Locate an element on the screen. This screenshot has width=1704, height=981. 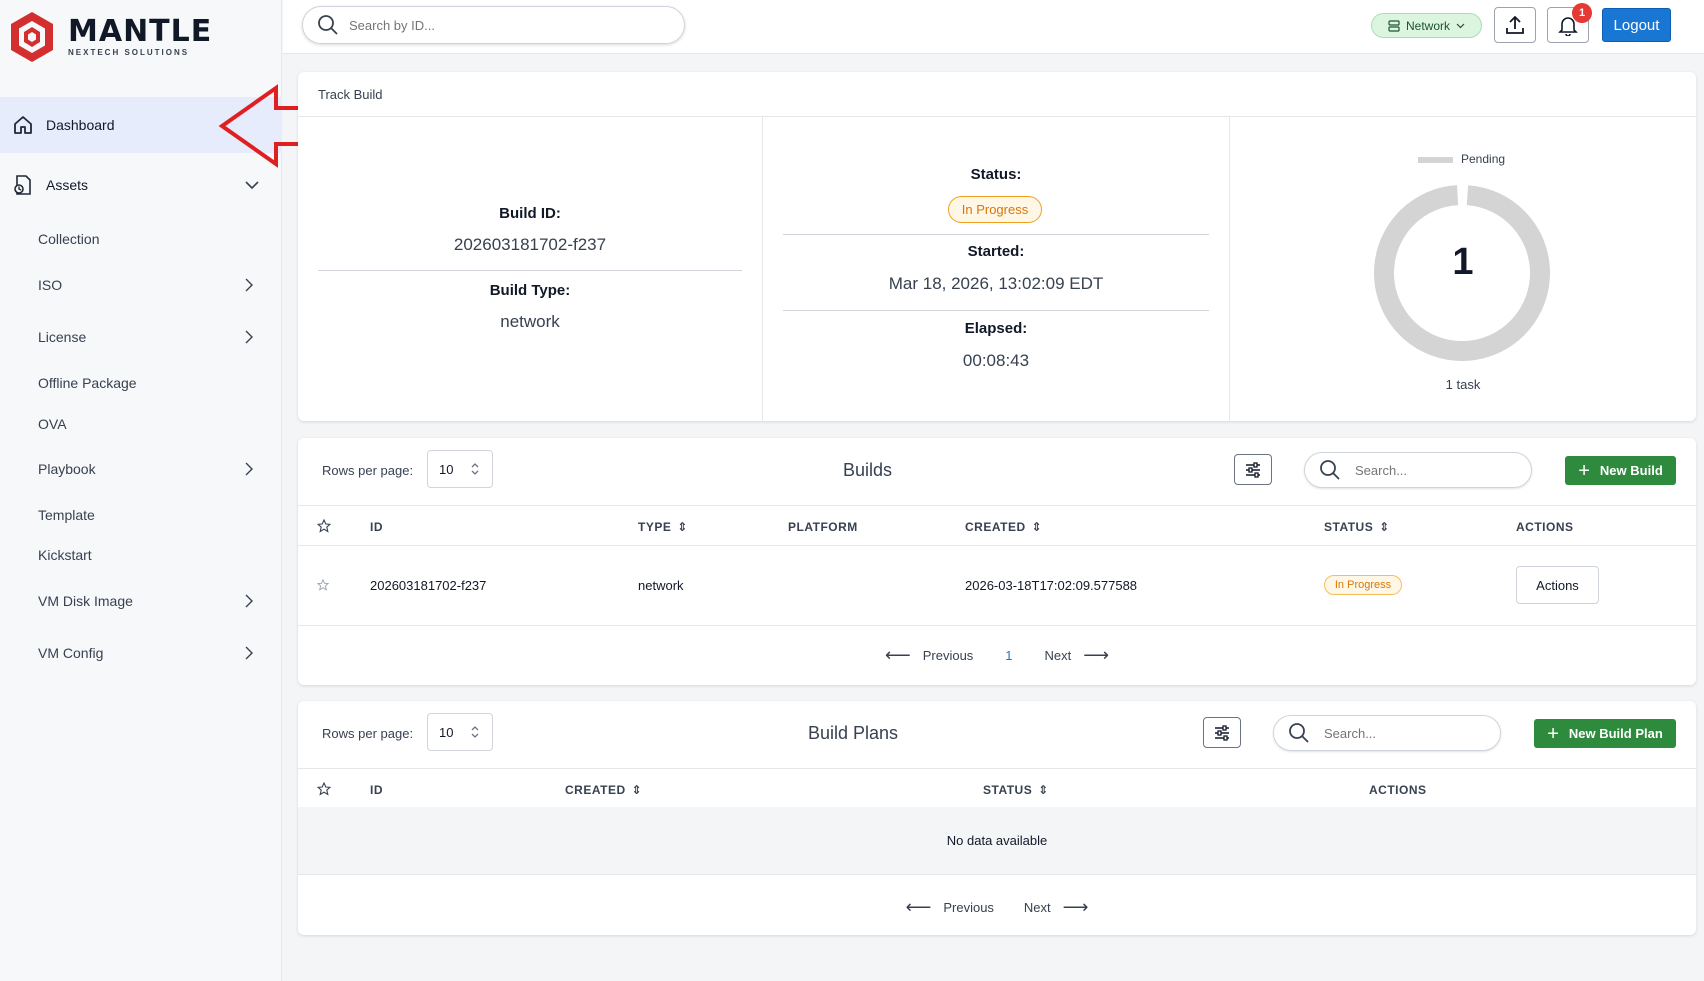
sidebar-subitem-label: Kickstart is located at coordinates (65, 555).